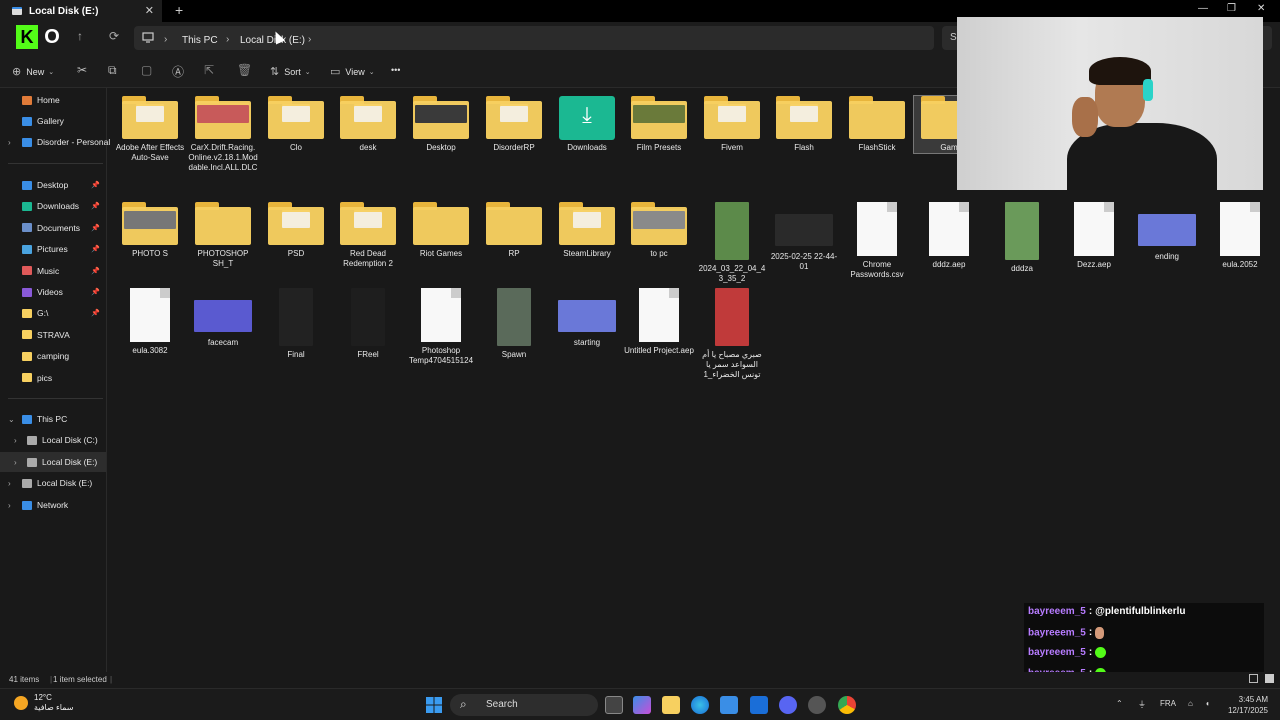  Describe the element at coordinates (1269, 678) in the screenshot. I see `tiles-view-icon` at that location.